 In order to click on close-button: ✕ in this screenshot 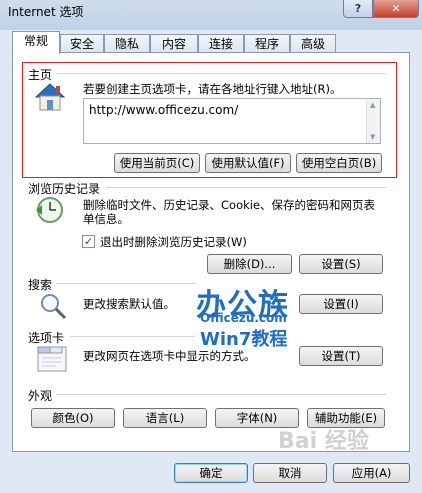, I will do `click(396, 9)`.